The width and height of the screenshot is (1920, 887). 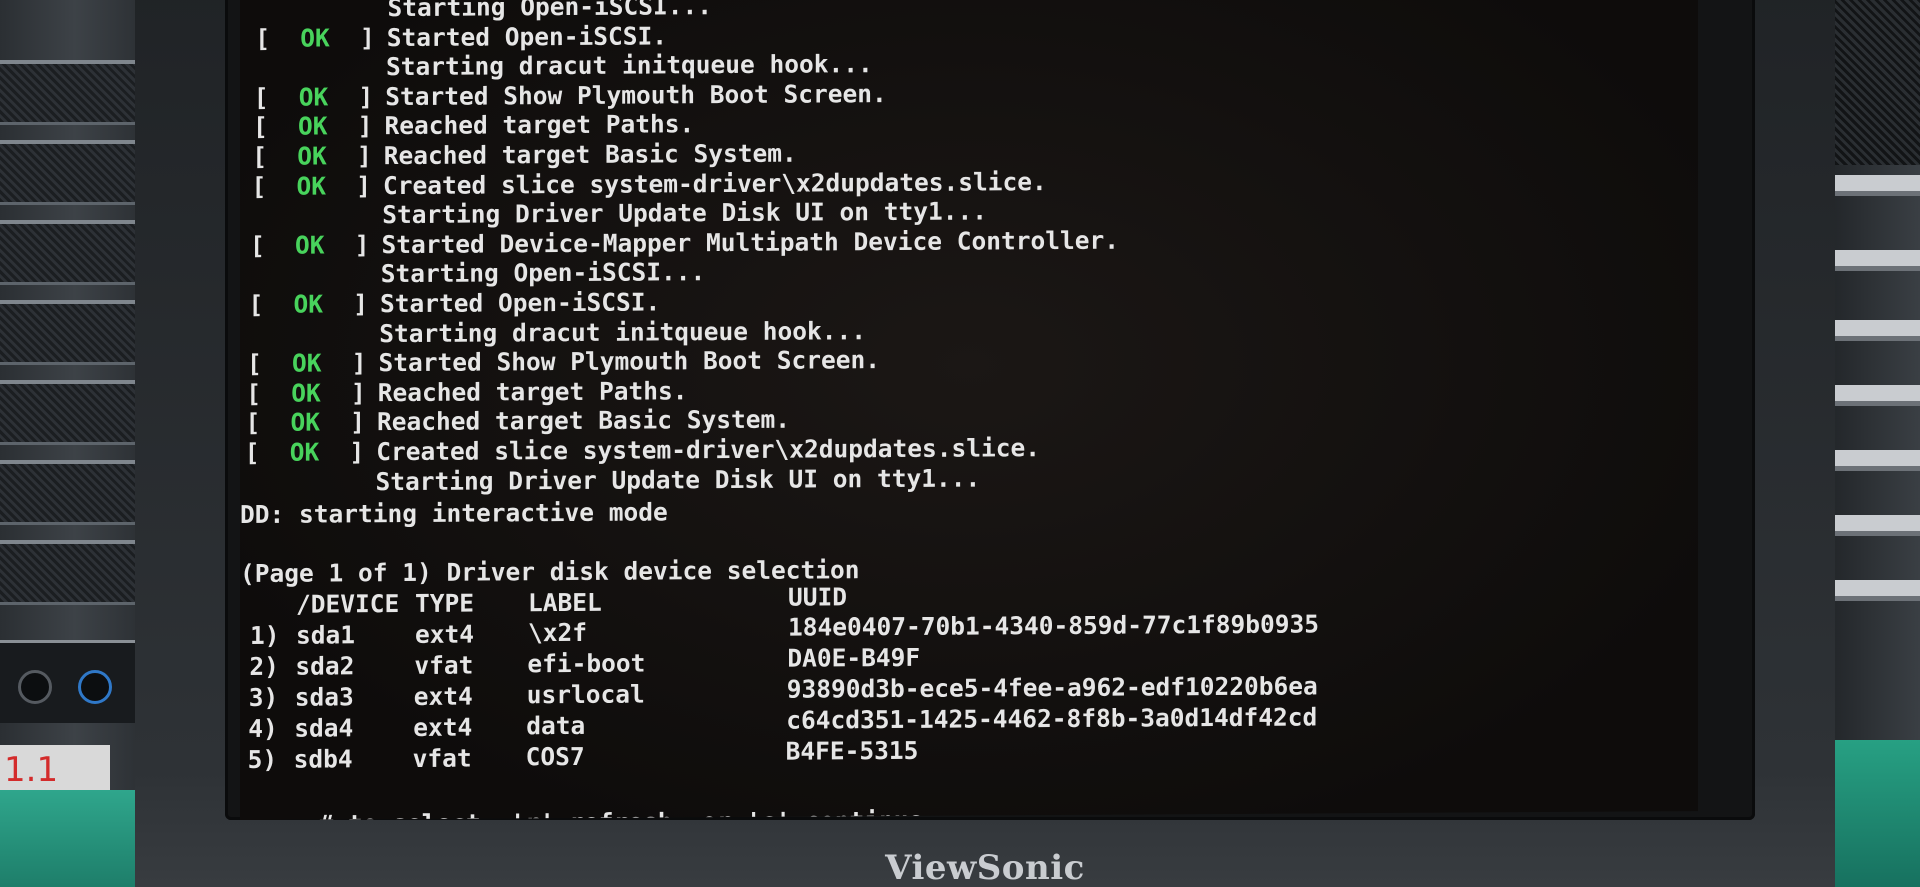 I want to click on rack-label-tag: 1.1, so click(x=55, y=770).